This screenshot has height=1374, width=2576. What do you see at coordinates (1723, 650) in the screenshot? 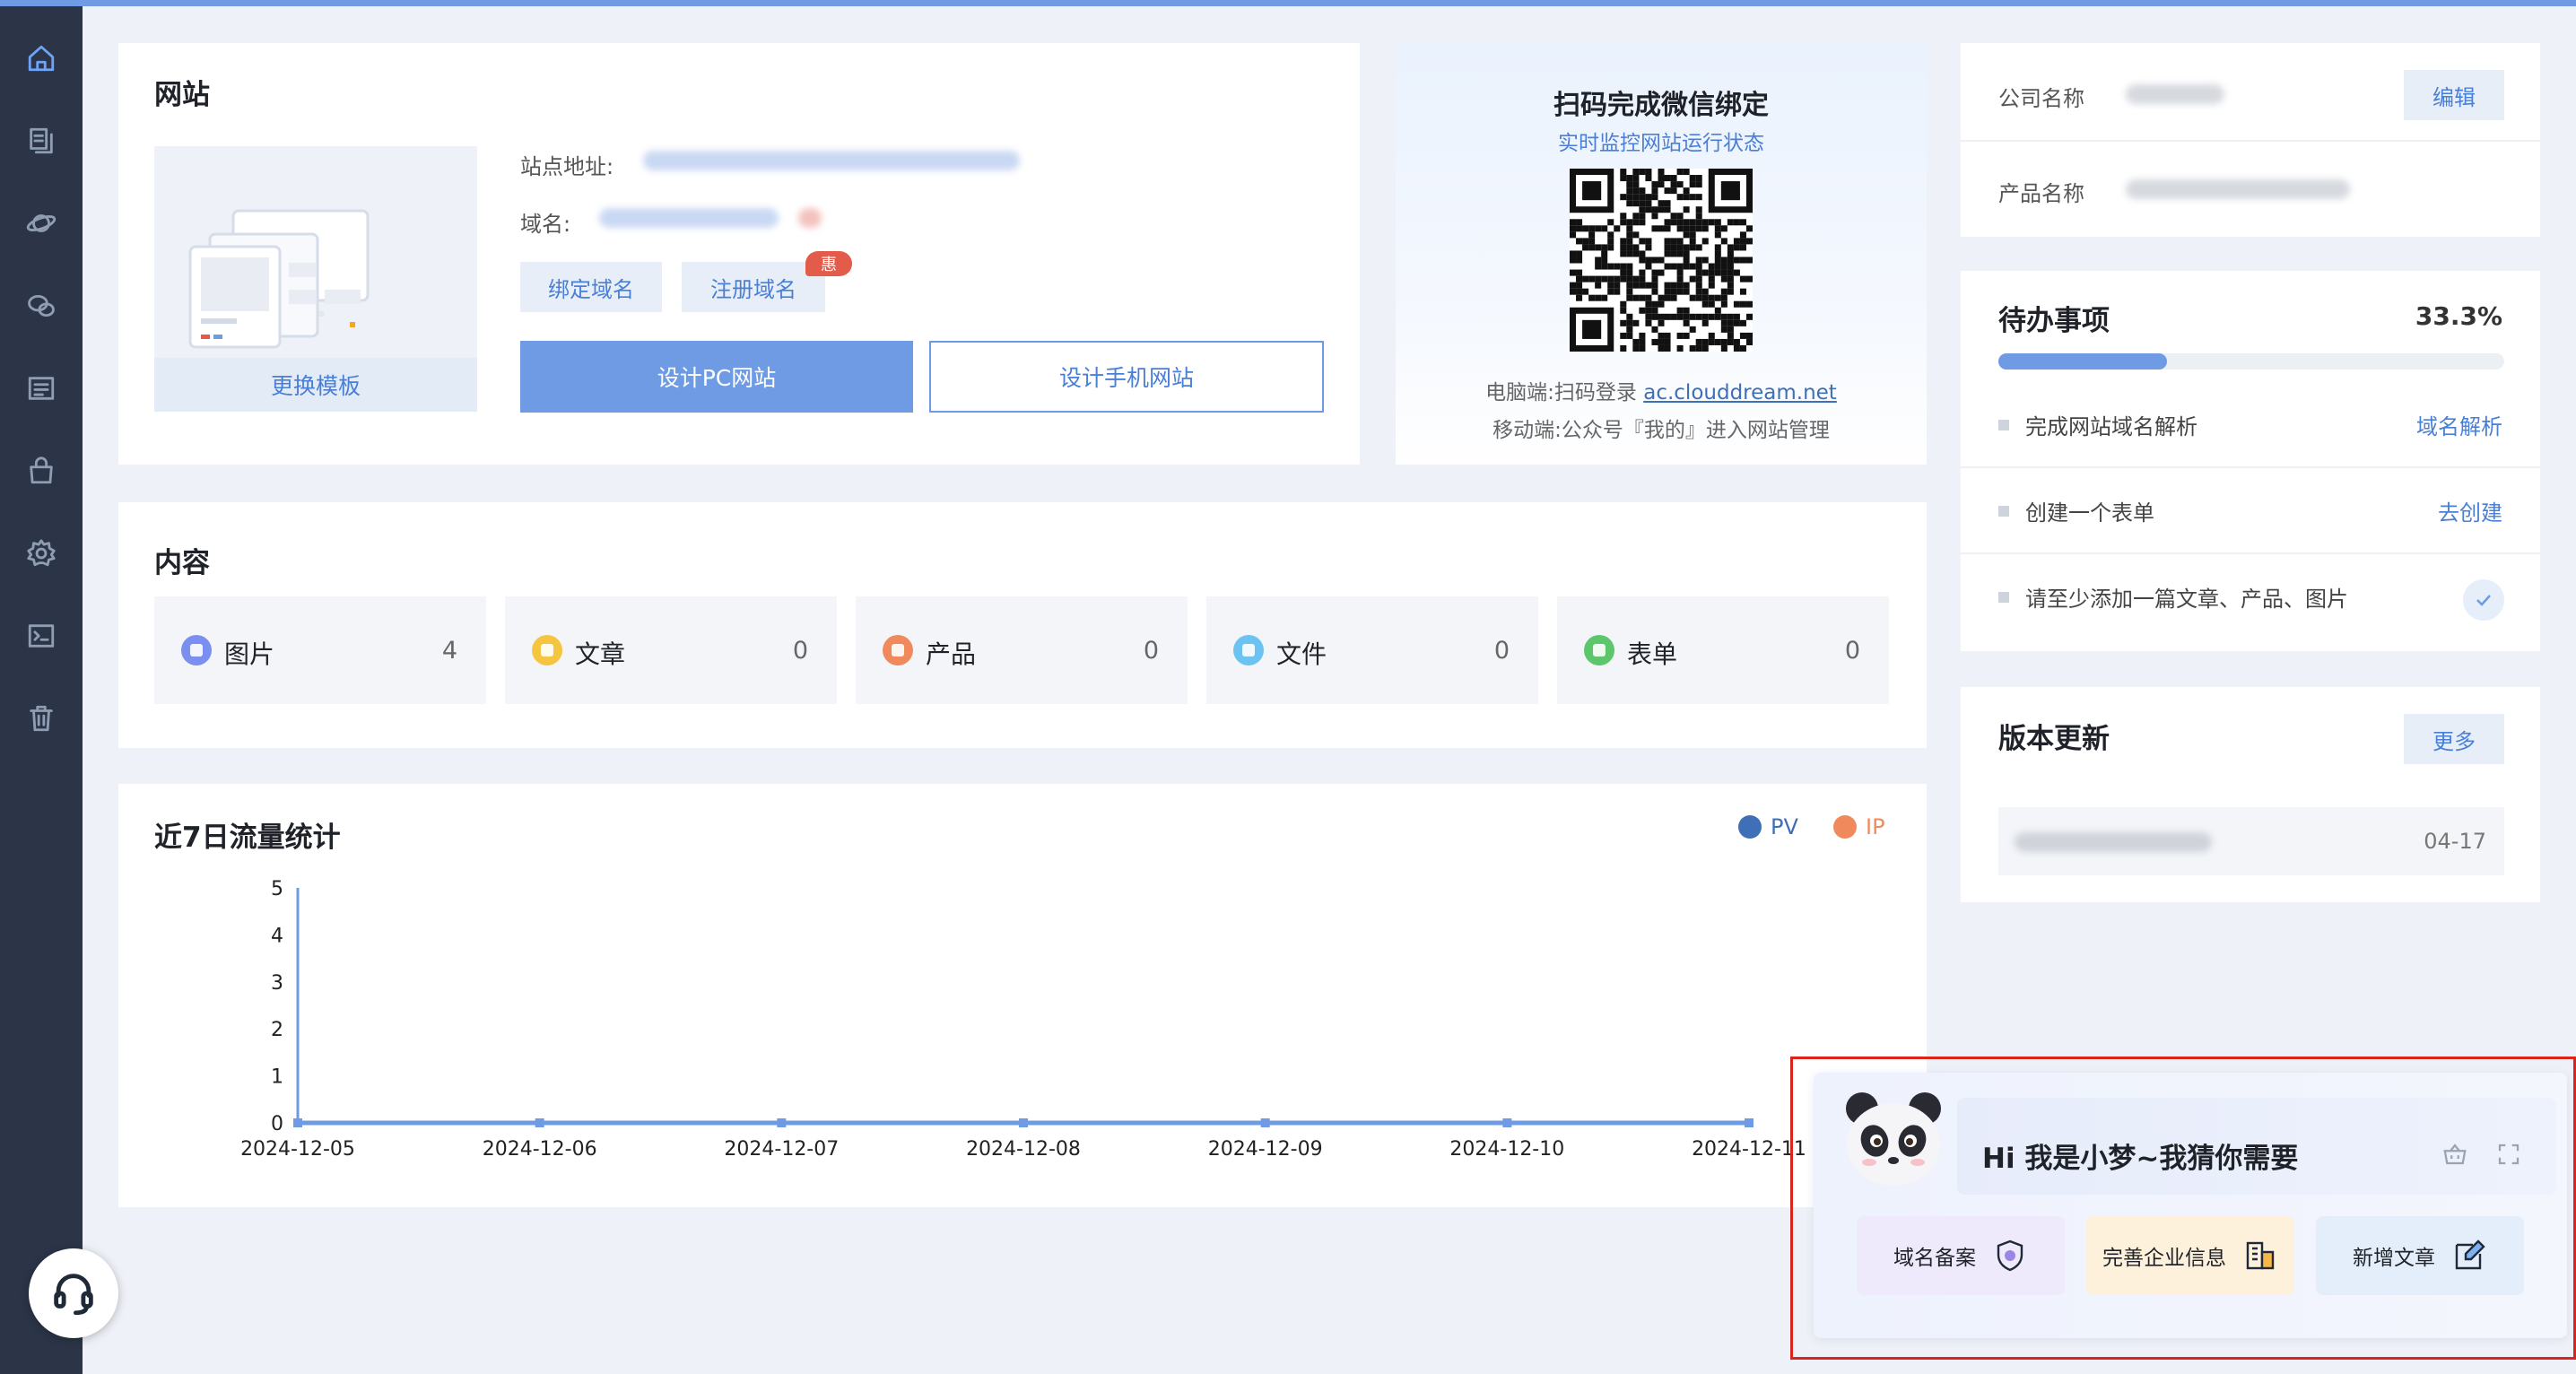
I see `content-tile-forms: 表单 0` at bounding box center [1723, 650].